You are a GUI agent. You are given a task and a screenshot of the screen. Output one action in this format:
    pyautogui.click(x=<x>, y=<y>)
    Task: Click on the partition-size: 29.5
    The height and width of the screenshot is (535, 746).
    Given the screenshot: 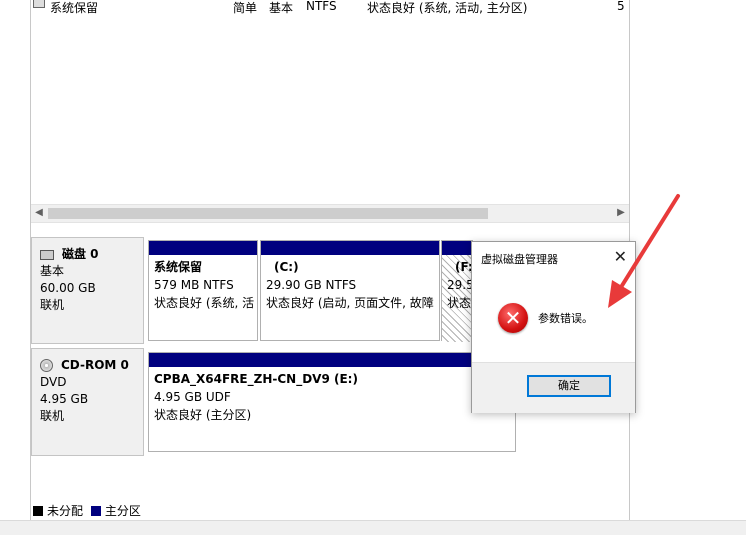 What is the action you would take?
    pyautogui.click(x=459, y=285)
    